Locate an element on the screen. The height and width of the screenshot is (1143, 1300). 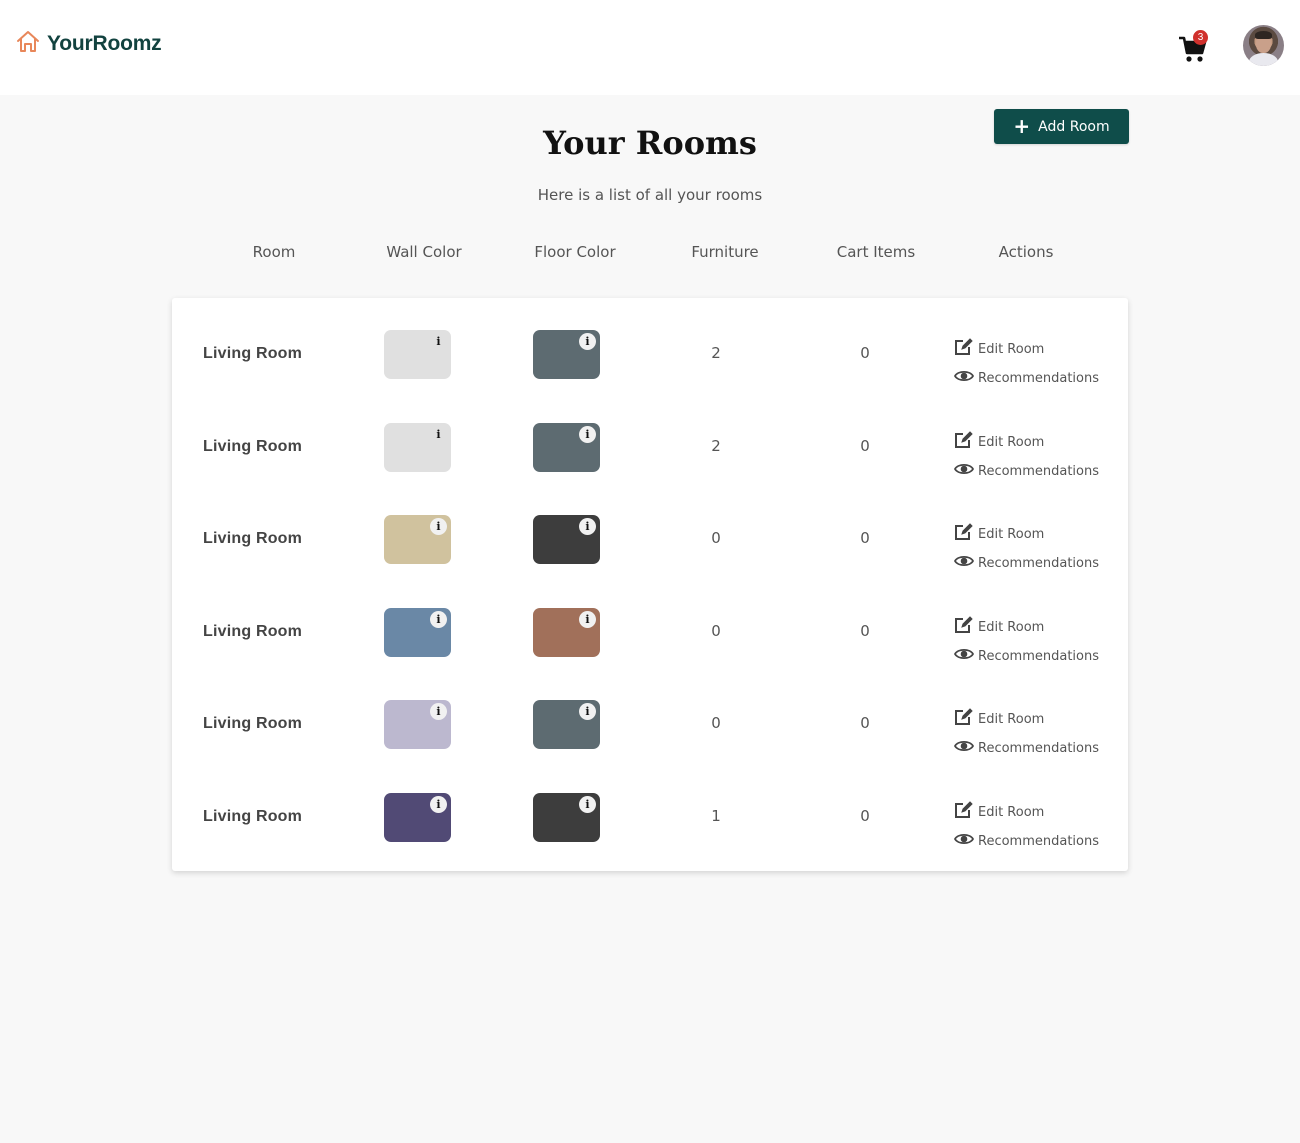
avatar-shirt is located at coordinates (1263, 59).